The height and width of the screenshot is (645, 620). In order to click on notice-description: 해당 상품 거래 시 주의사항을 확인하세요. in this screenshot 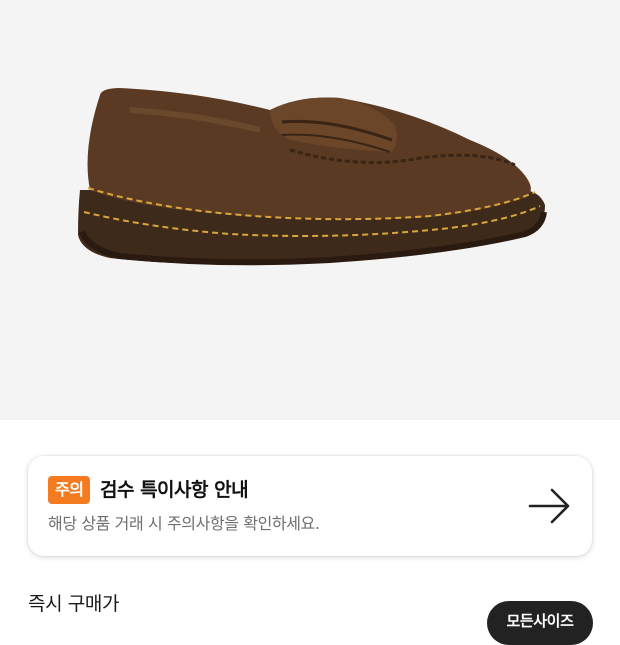, I will do `click(184, 523)`.